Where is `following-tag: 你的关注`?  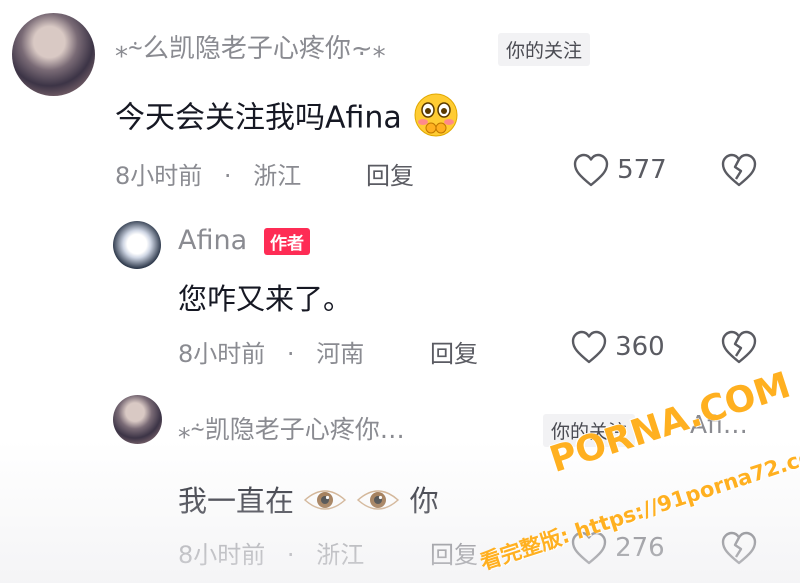 following-tag: 你的关注 is located at coordinates (544, 49).